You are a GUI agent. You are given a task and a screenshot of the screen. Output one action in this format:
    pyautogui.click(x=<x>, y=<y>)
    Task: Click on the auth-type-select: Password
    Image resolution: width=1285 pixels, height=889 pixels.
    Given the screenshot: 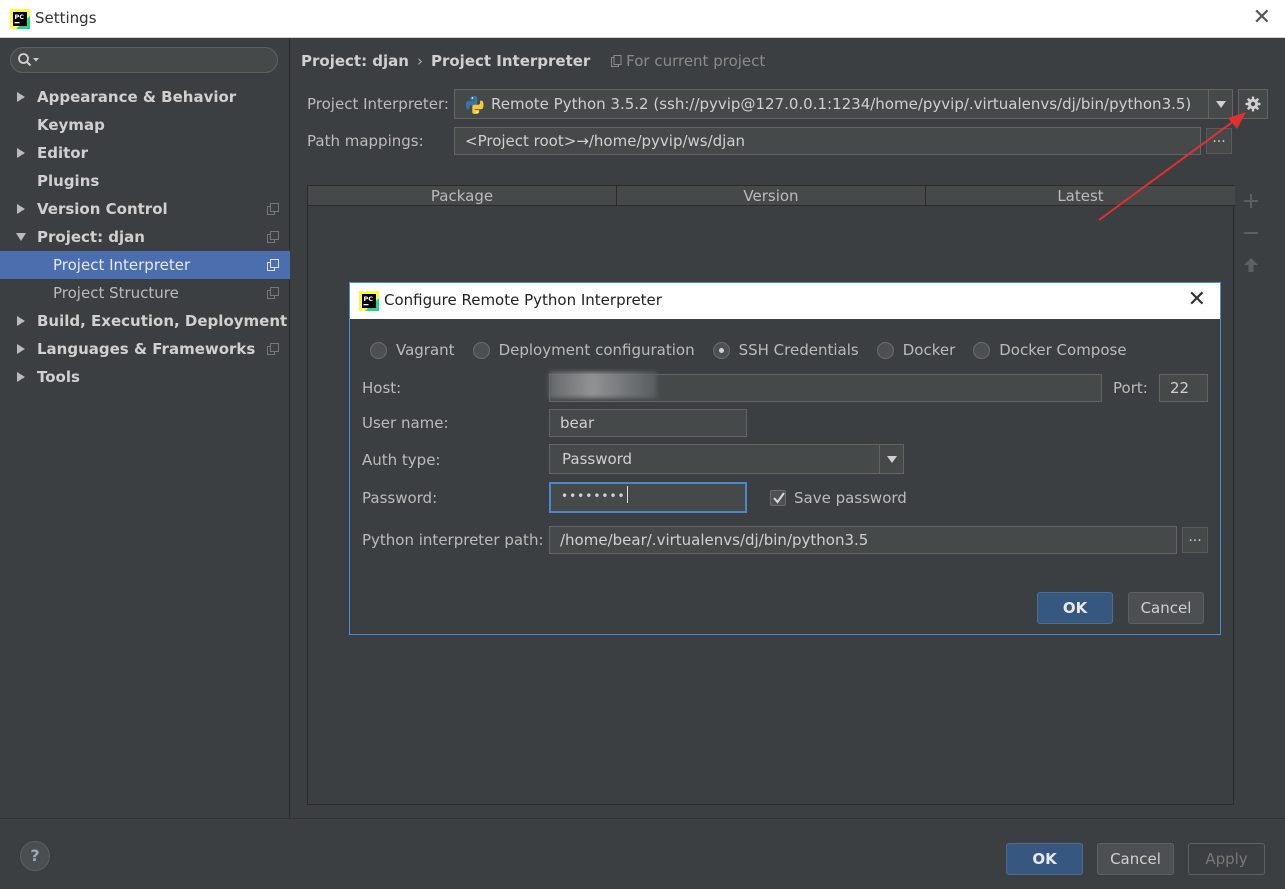 What is the action you would take?
    pyautogui.click(x=726, y=459)
    